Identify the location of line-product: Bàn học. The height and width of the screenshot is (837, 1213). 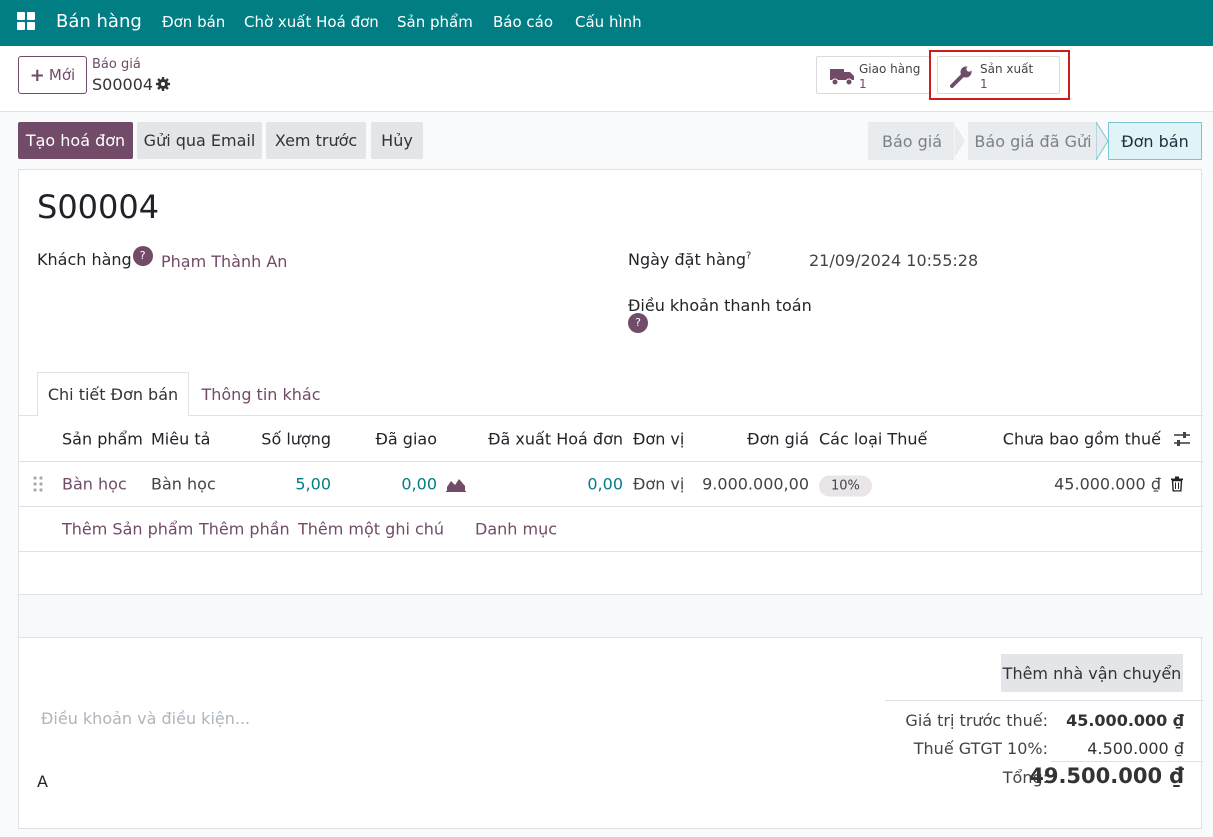
(94, 484).